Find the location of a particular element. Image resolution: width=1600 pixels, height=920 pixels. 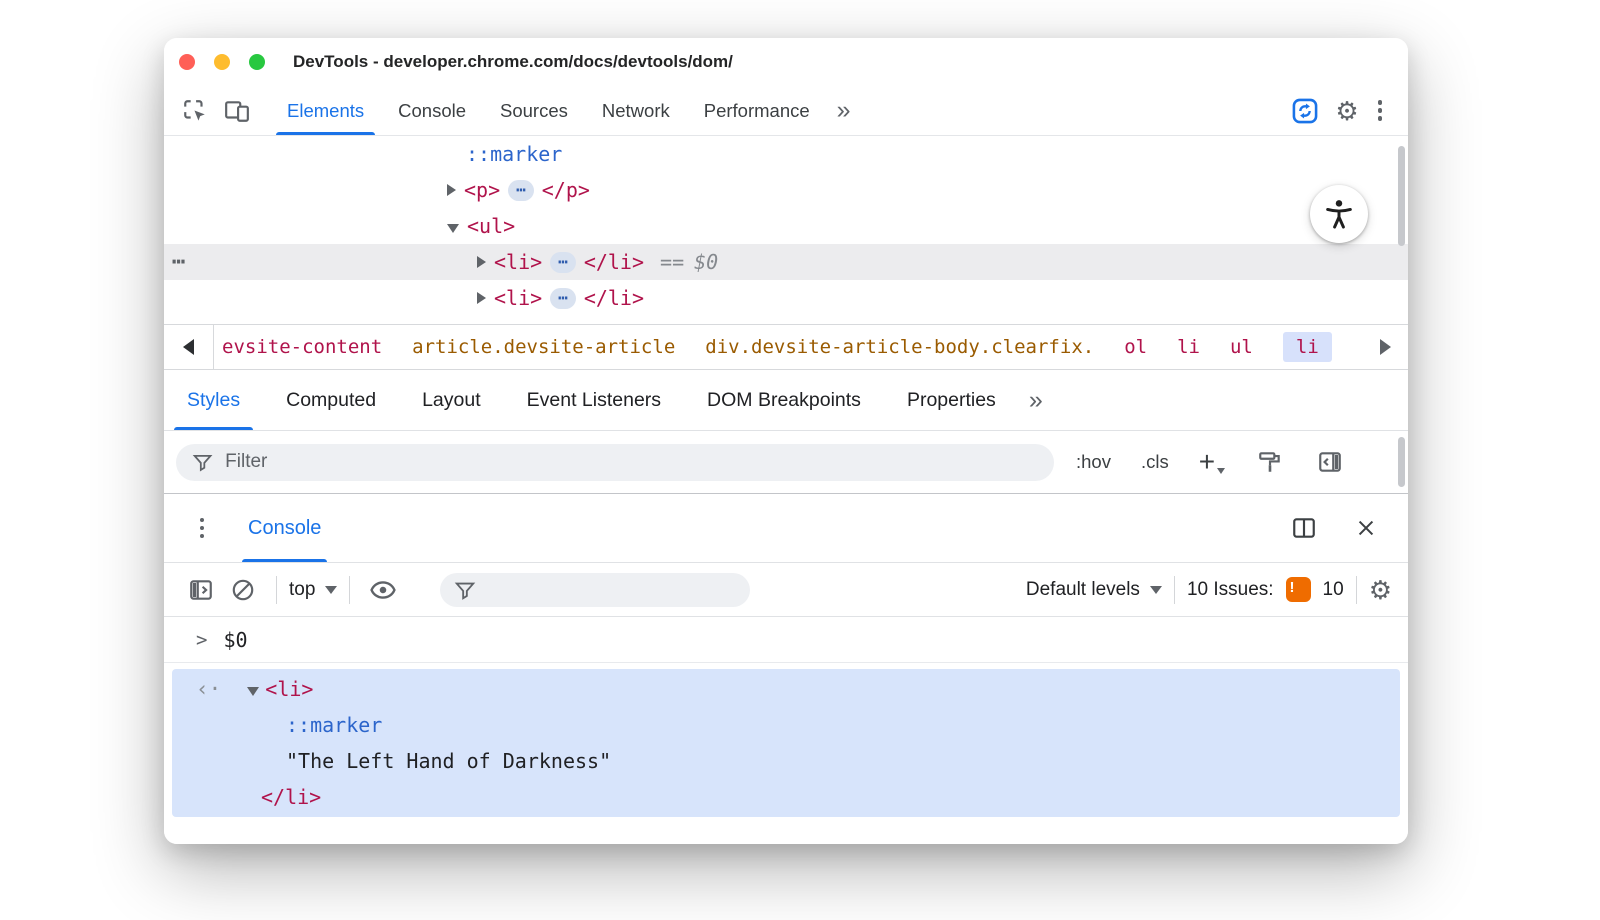

dock-sidebar-icon is located at coordinates (1330, 462).